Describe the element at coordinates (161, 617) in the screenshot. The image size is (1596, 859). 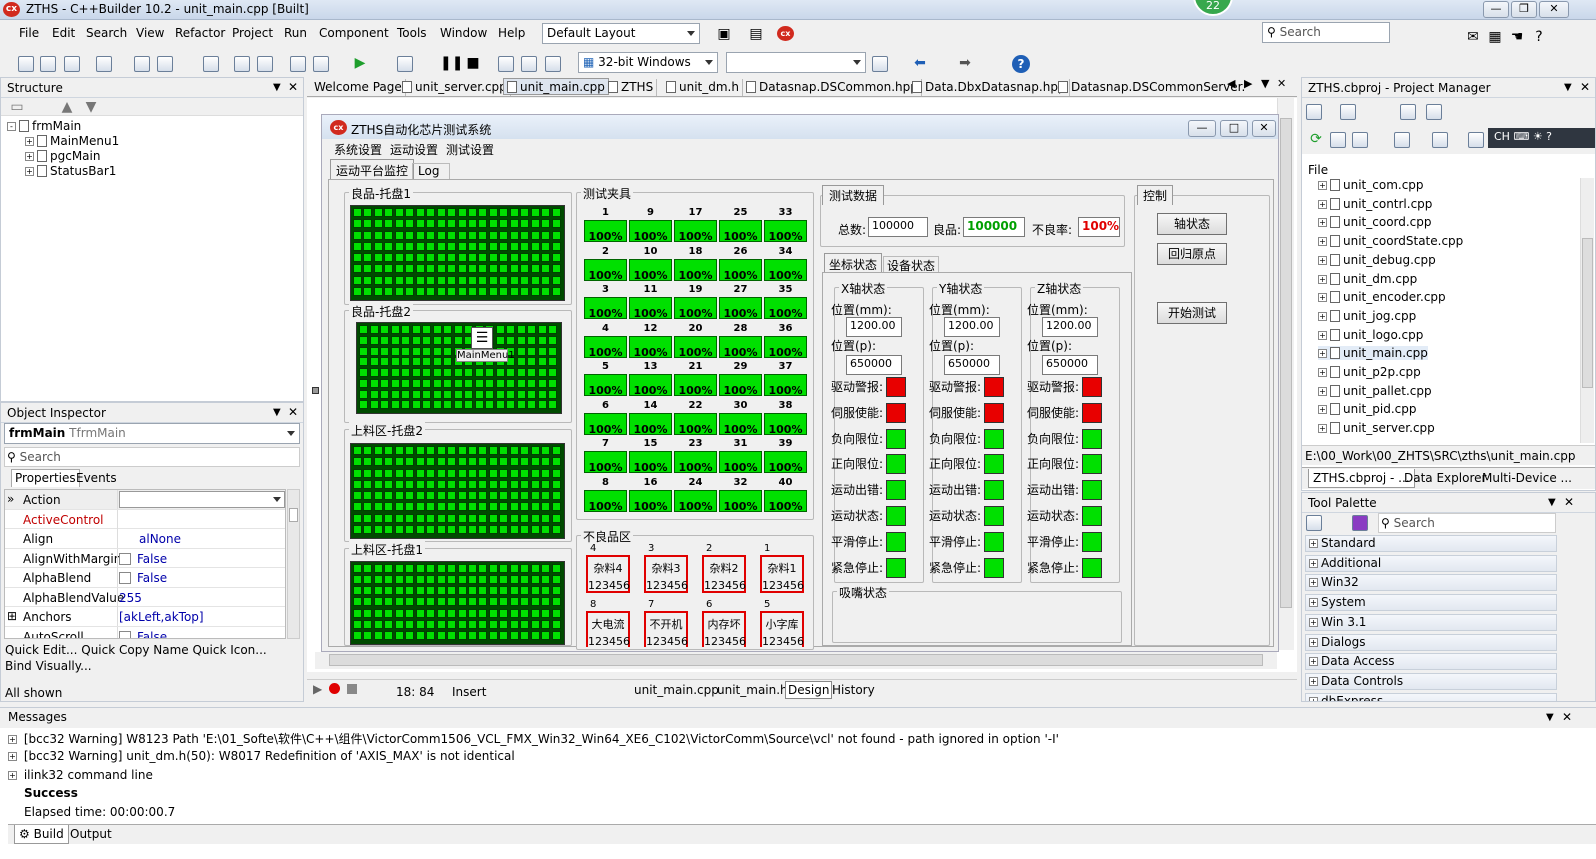
I see `property-value: [akLeft,akTop]` at that location.